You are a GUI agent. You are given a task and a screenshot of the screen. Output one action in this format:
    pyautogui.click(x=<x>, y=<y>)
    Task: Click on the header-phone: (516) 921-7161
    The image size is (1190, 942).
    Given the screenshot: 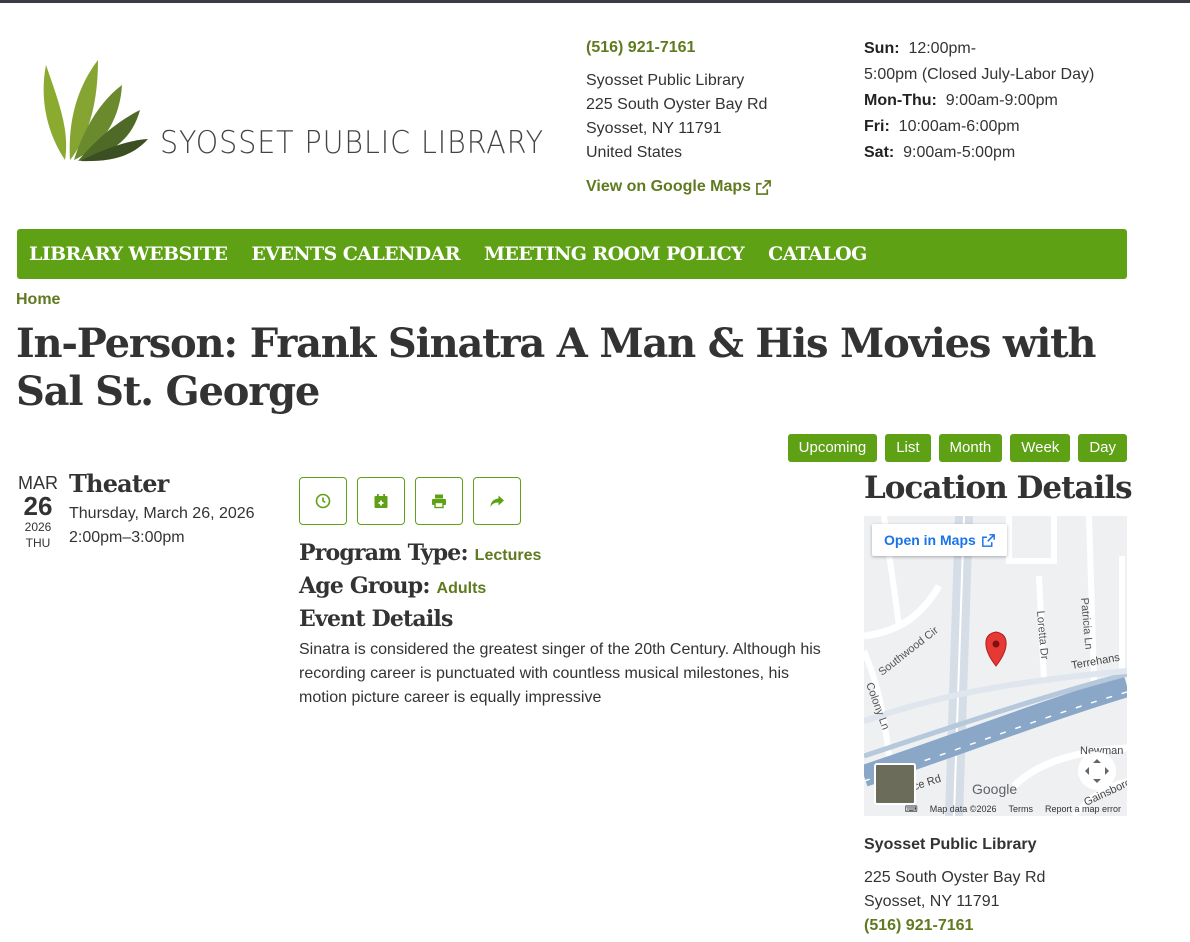 What is the action you would take?
    pyautogui.click(x=678, y=48)
    